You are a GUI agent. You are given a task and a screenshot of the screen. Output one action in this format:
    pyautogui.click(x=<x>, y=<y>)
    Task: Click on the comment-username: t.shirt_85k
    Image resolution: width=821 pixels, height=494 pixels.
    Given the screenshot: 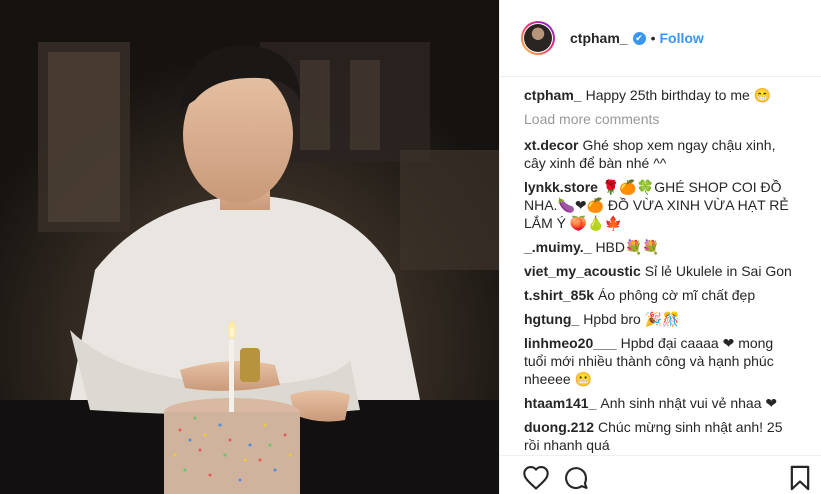 What is the action you would take?
    pyautogui.click(x=559, y=295)
    